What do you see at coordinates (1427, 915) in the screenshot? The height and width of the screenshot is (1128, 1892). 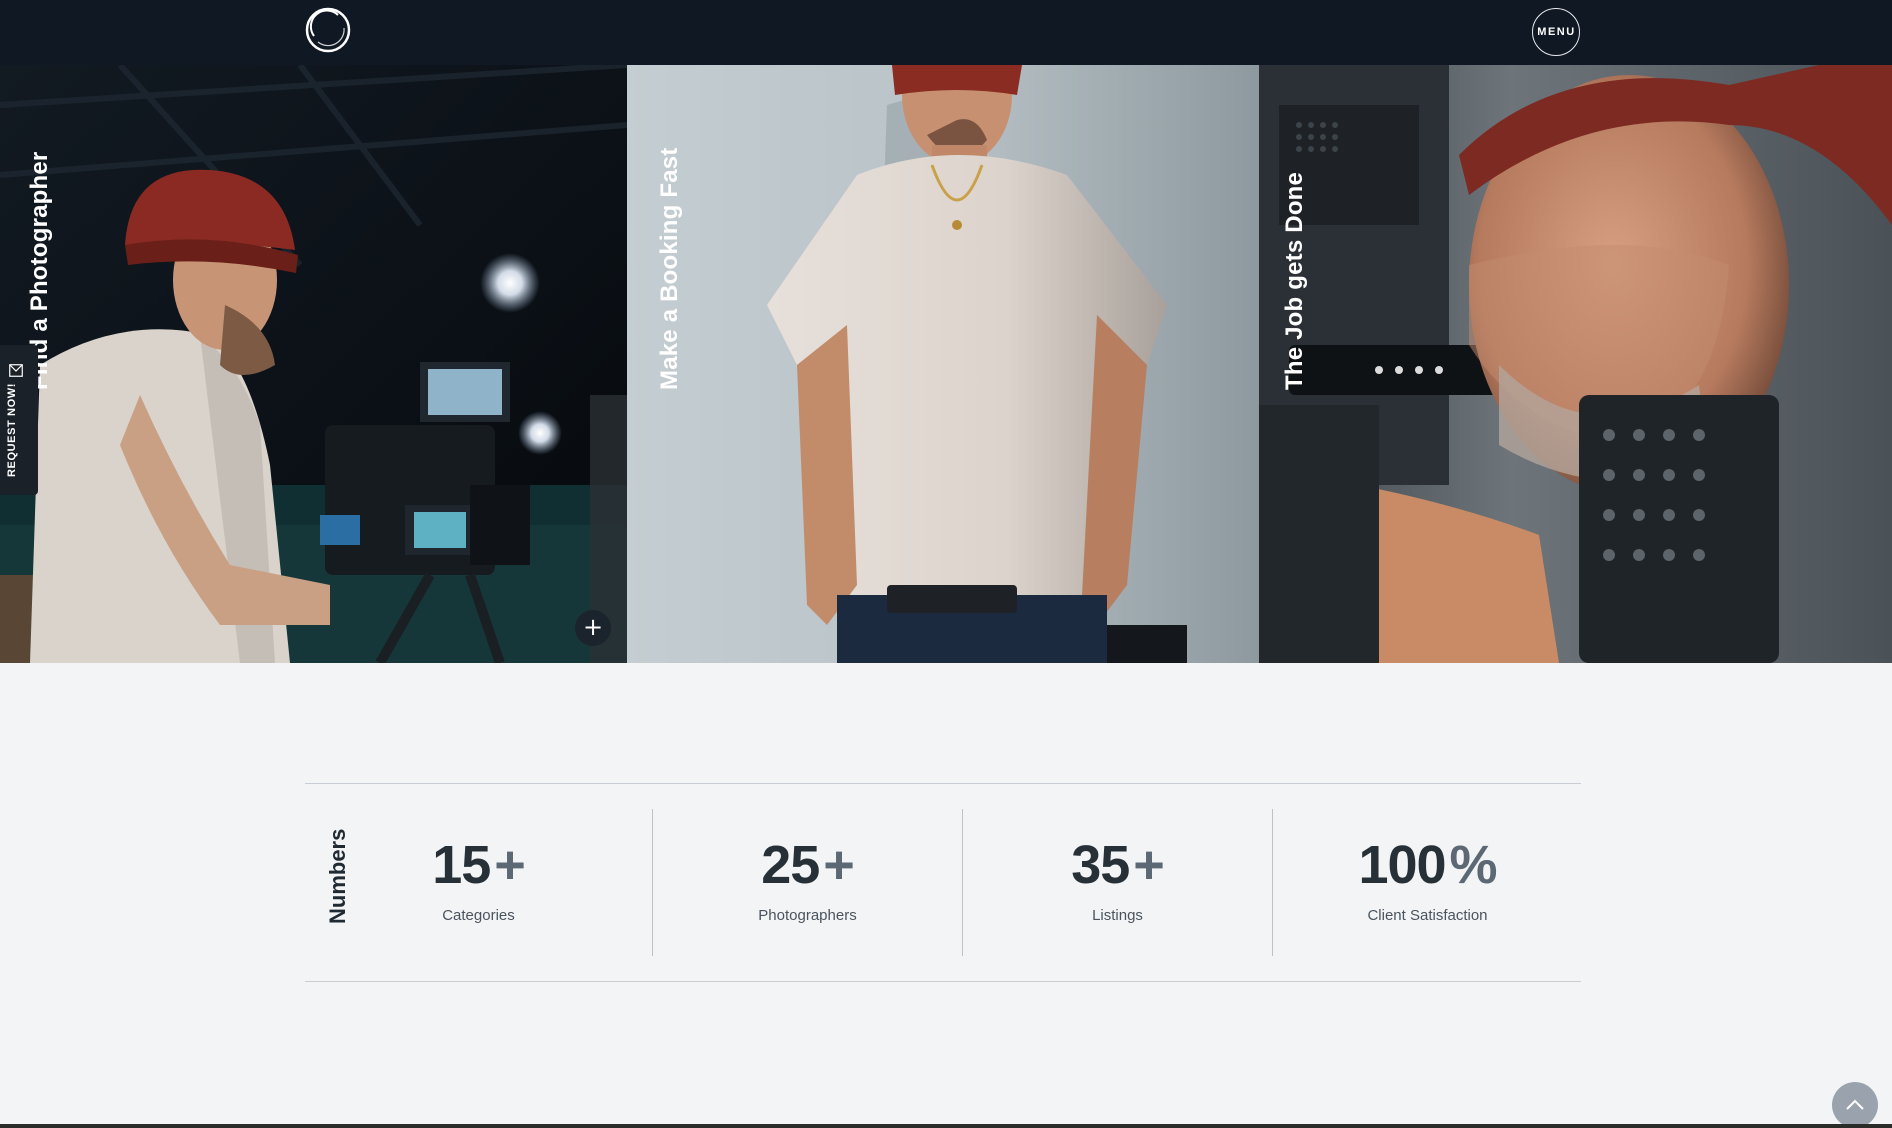 I see `stat-caption: Client Satisfaction` at bounding box center [1427, 915].